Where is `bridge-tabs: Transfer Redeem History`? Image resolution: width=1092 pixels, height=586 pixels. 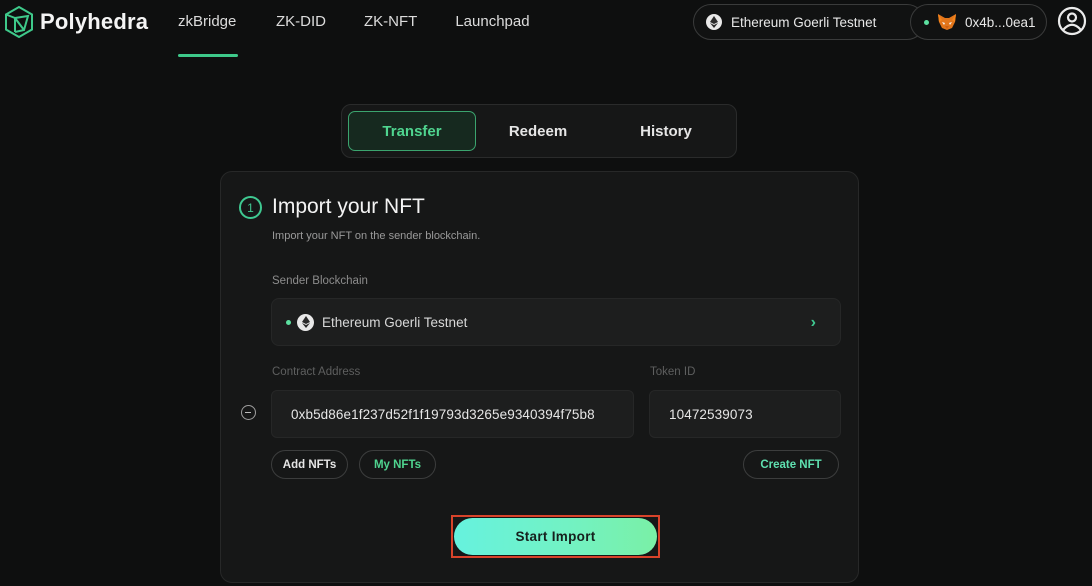
bridge-tabs: Transfer Redeem History is located at coordinates (539, 131).